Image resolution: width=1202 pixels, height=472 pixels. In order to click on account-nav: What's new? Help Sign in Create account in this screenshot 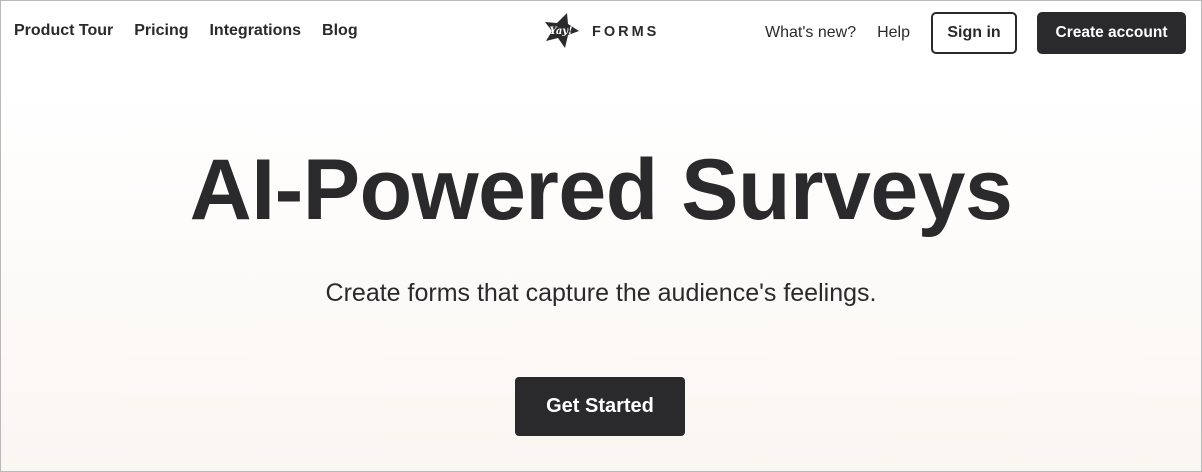, I will do `click(975, 33)`.